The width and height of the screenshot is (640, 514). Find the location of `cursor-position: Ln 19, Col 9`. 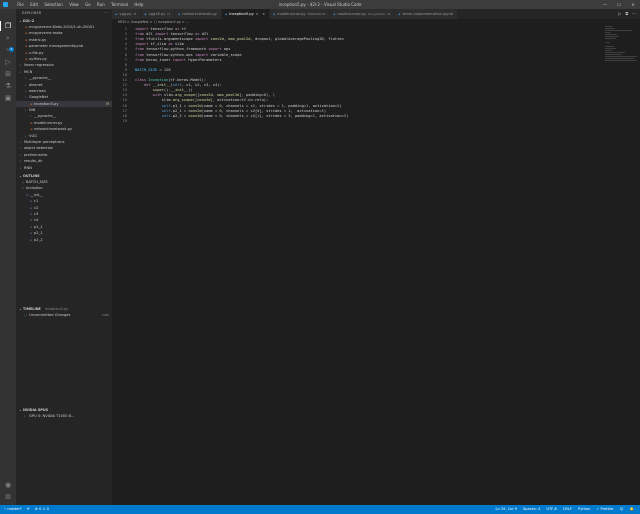

cursor-position: Ln 19, Col 9 is located at coordinates (505, 509).